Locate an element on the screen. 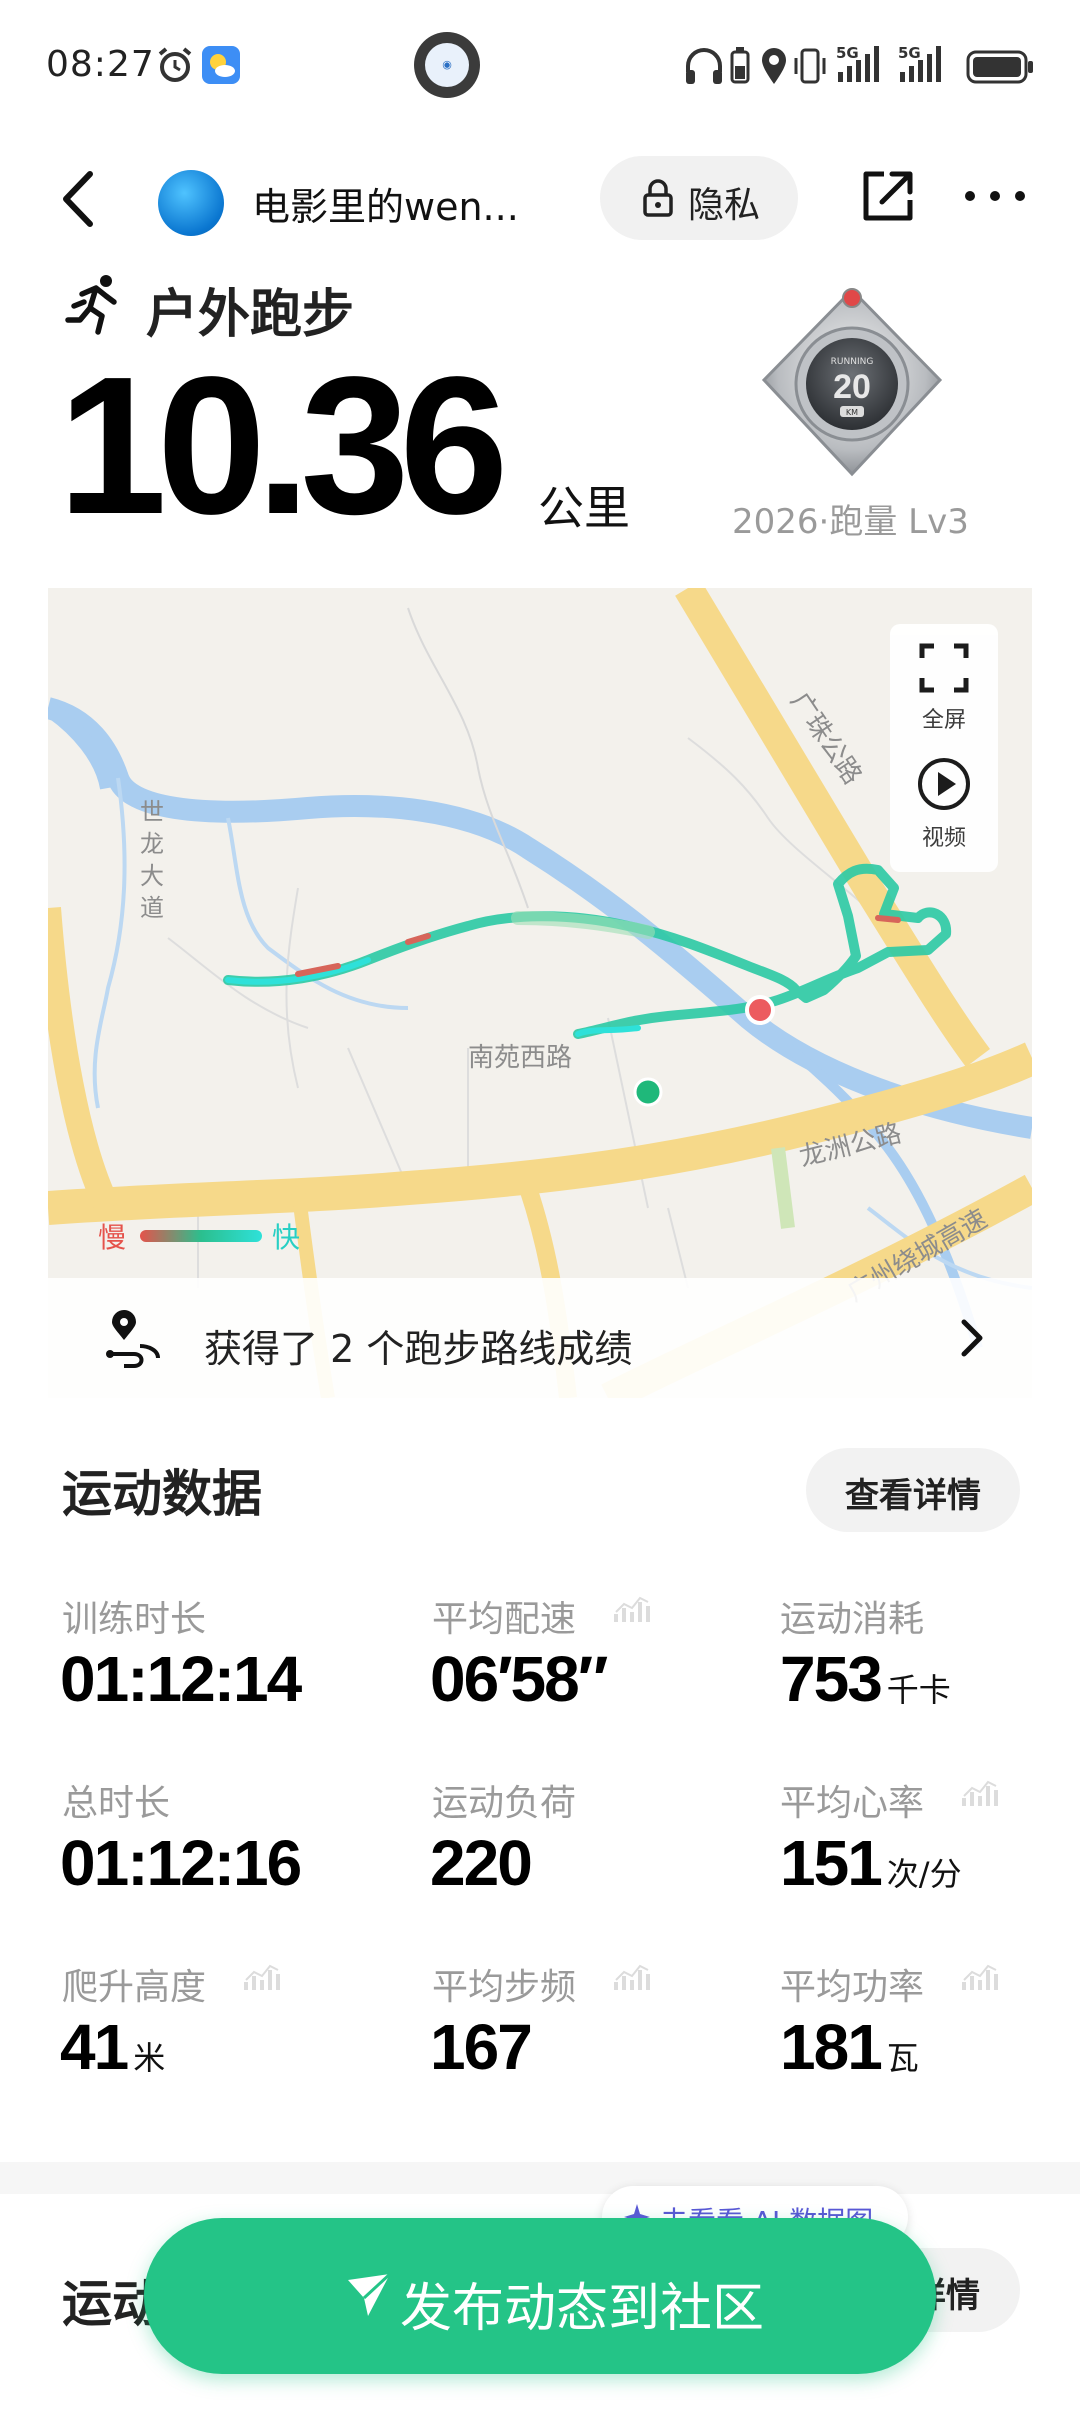 Image resolution: width=1080 pixels, height=2412 pixels. privacy-button: 隐私 is located at coordinates (699, 198).